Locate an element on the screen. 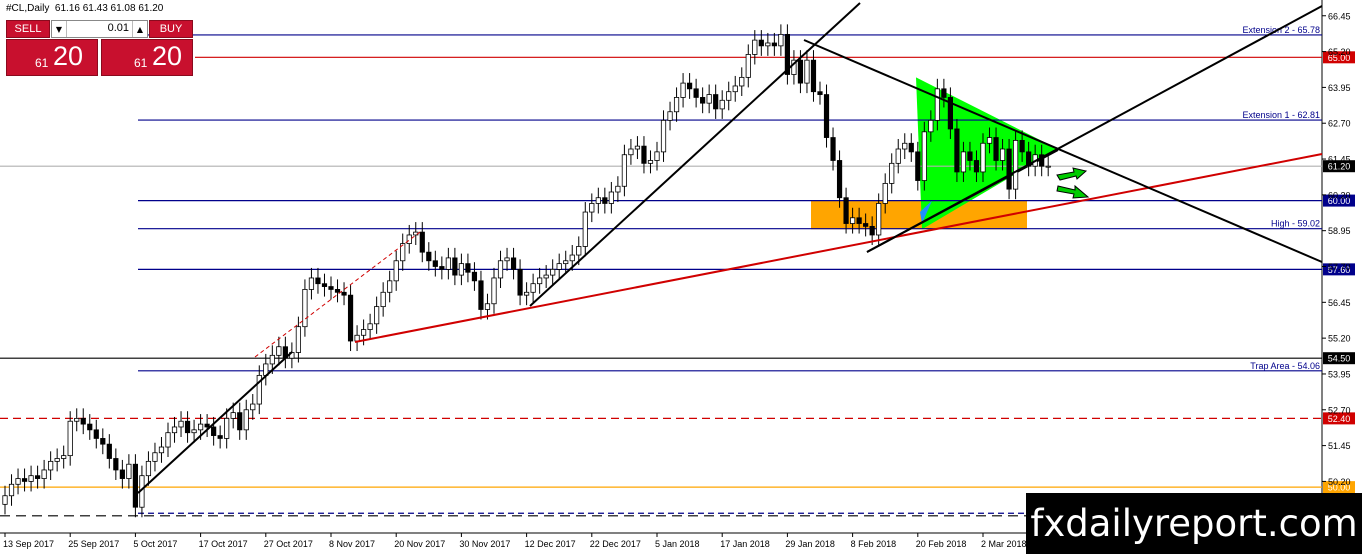 Image resolution: width=1362 pixels, height=554 pixels. symbol-name: #CL,Daily is located at coordinates (28, 8).